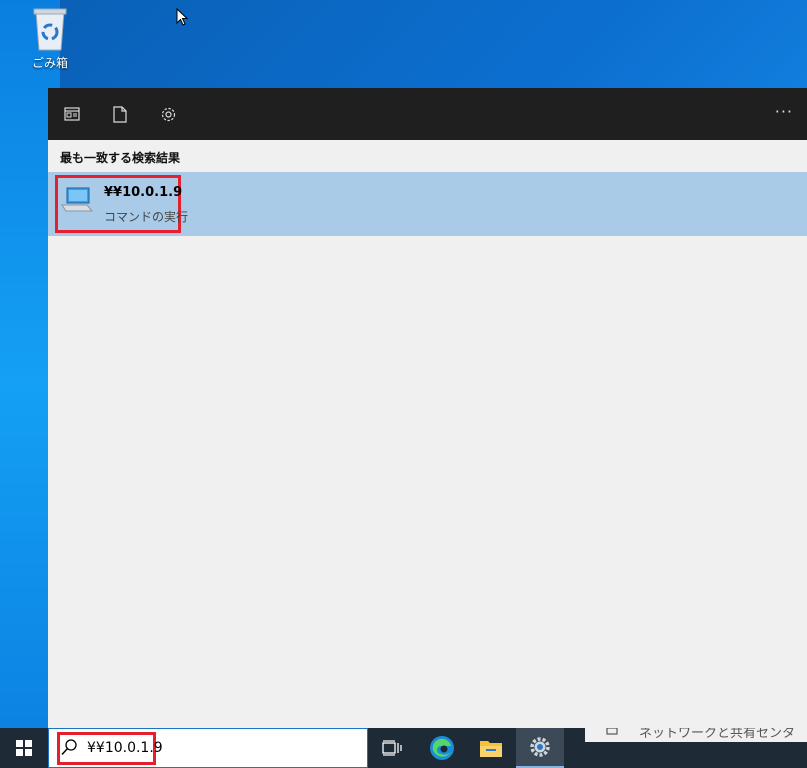  I want to click on best-match-title: ¥¥10.0.1.9, so click(143, 192).